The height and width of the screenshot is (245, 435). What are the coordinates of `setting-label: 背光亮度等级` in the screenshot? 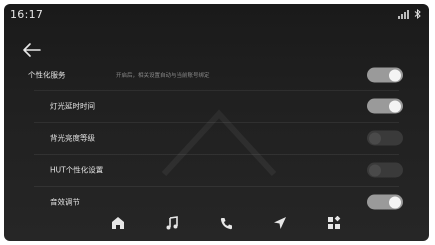 It's located at (72, 138).